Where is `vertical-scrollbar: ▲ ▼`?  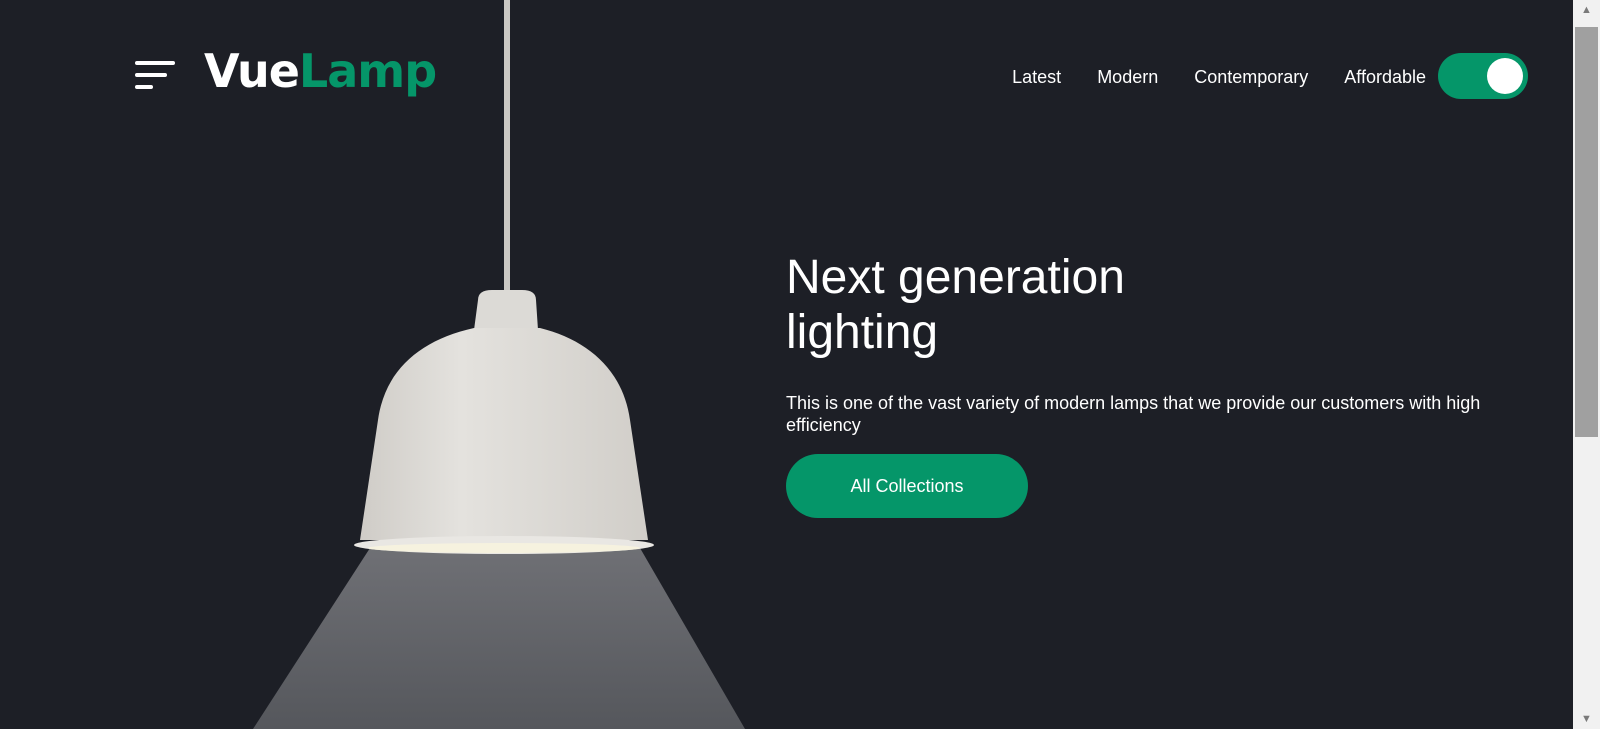
vertical-scrollbar: ▲ ▼ is located at coordinates (1586, 364).